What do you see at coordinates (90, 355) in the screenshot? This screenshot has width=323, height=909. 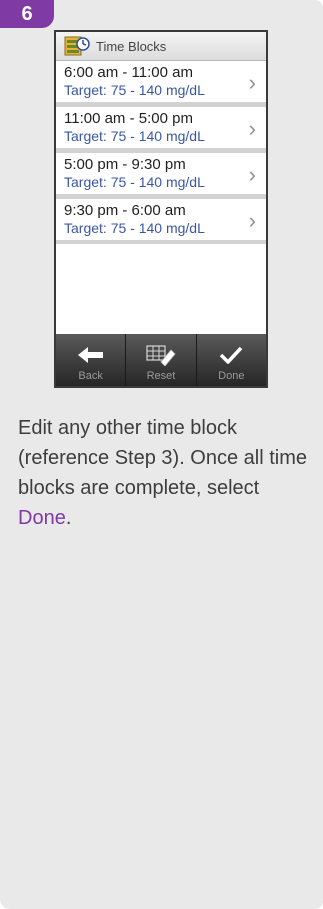 I see `back-arrow-icon` at bounding box center [90, 355].